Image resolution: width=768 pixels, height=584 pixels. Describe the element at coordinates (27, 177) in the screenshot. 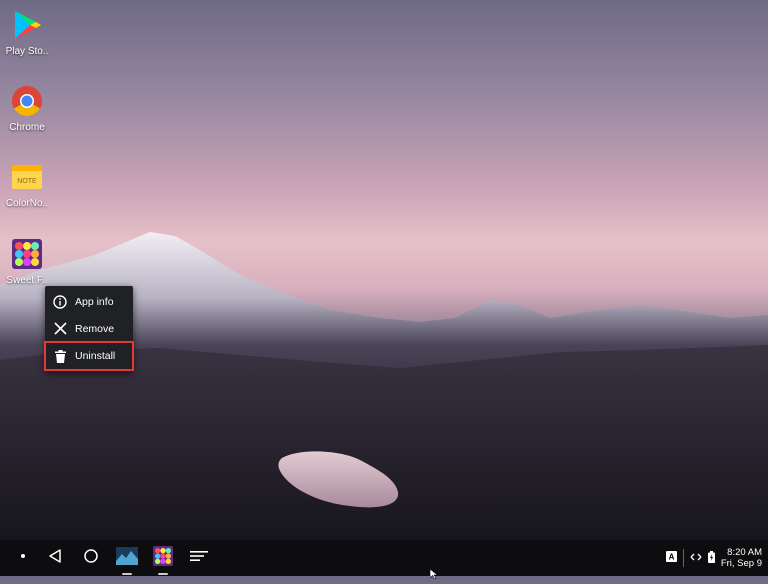

I see `colornote-icon: NOTE` at that location.